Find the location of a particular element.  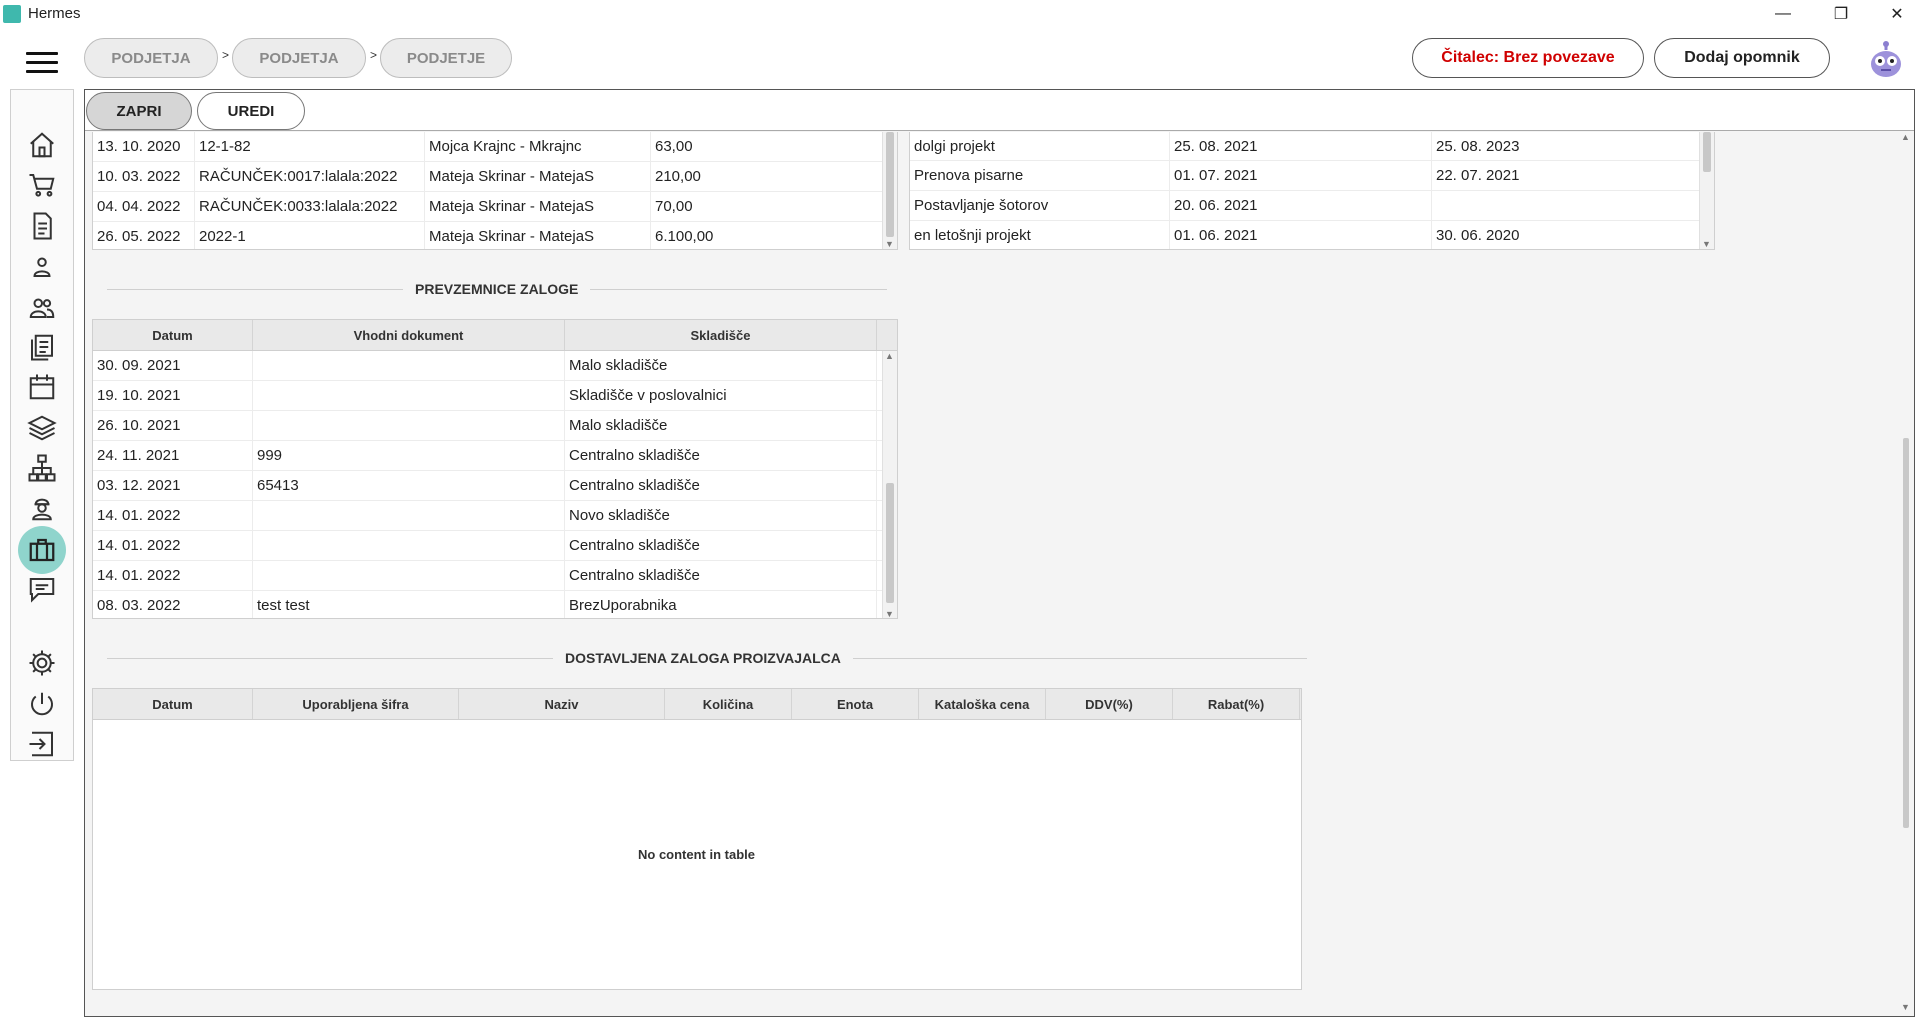

column-header-input-document: Vhodni dokument is located at coordinates (409, 335).